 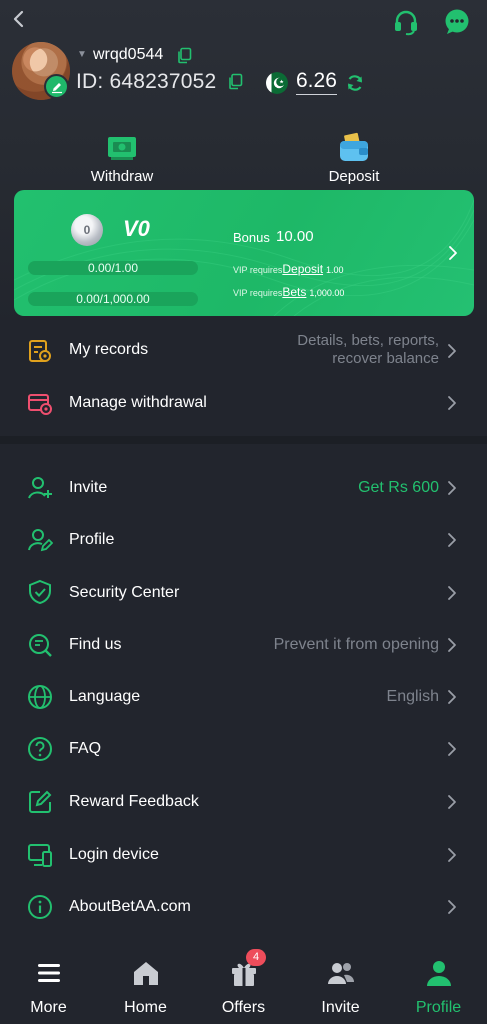 What do you see at coordinates (122, 176) in the screenshot?
I see `withdraw-label: Withdraw` at bounding box center [122, 176].